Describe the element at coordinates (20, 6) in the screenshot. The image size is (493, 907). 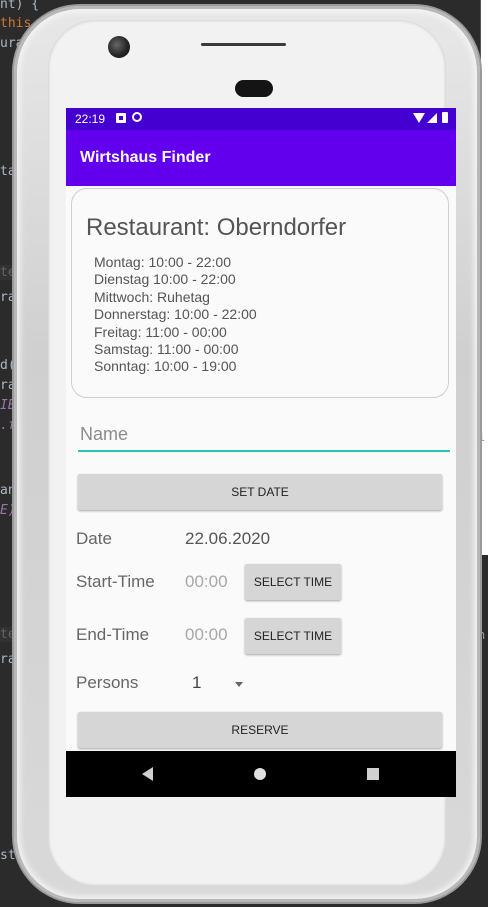
I see `code-line: nt) {` at that location.